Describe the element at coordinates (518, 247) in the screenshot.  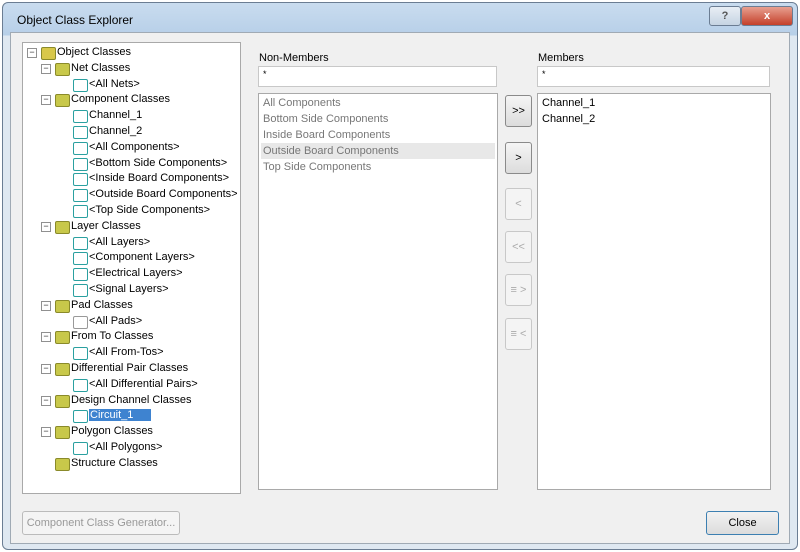
I see `remove-all-button: <<` at that location.